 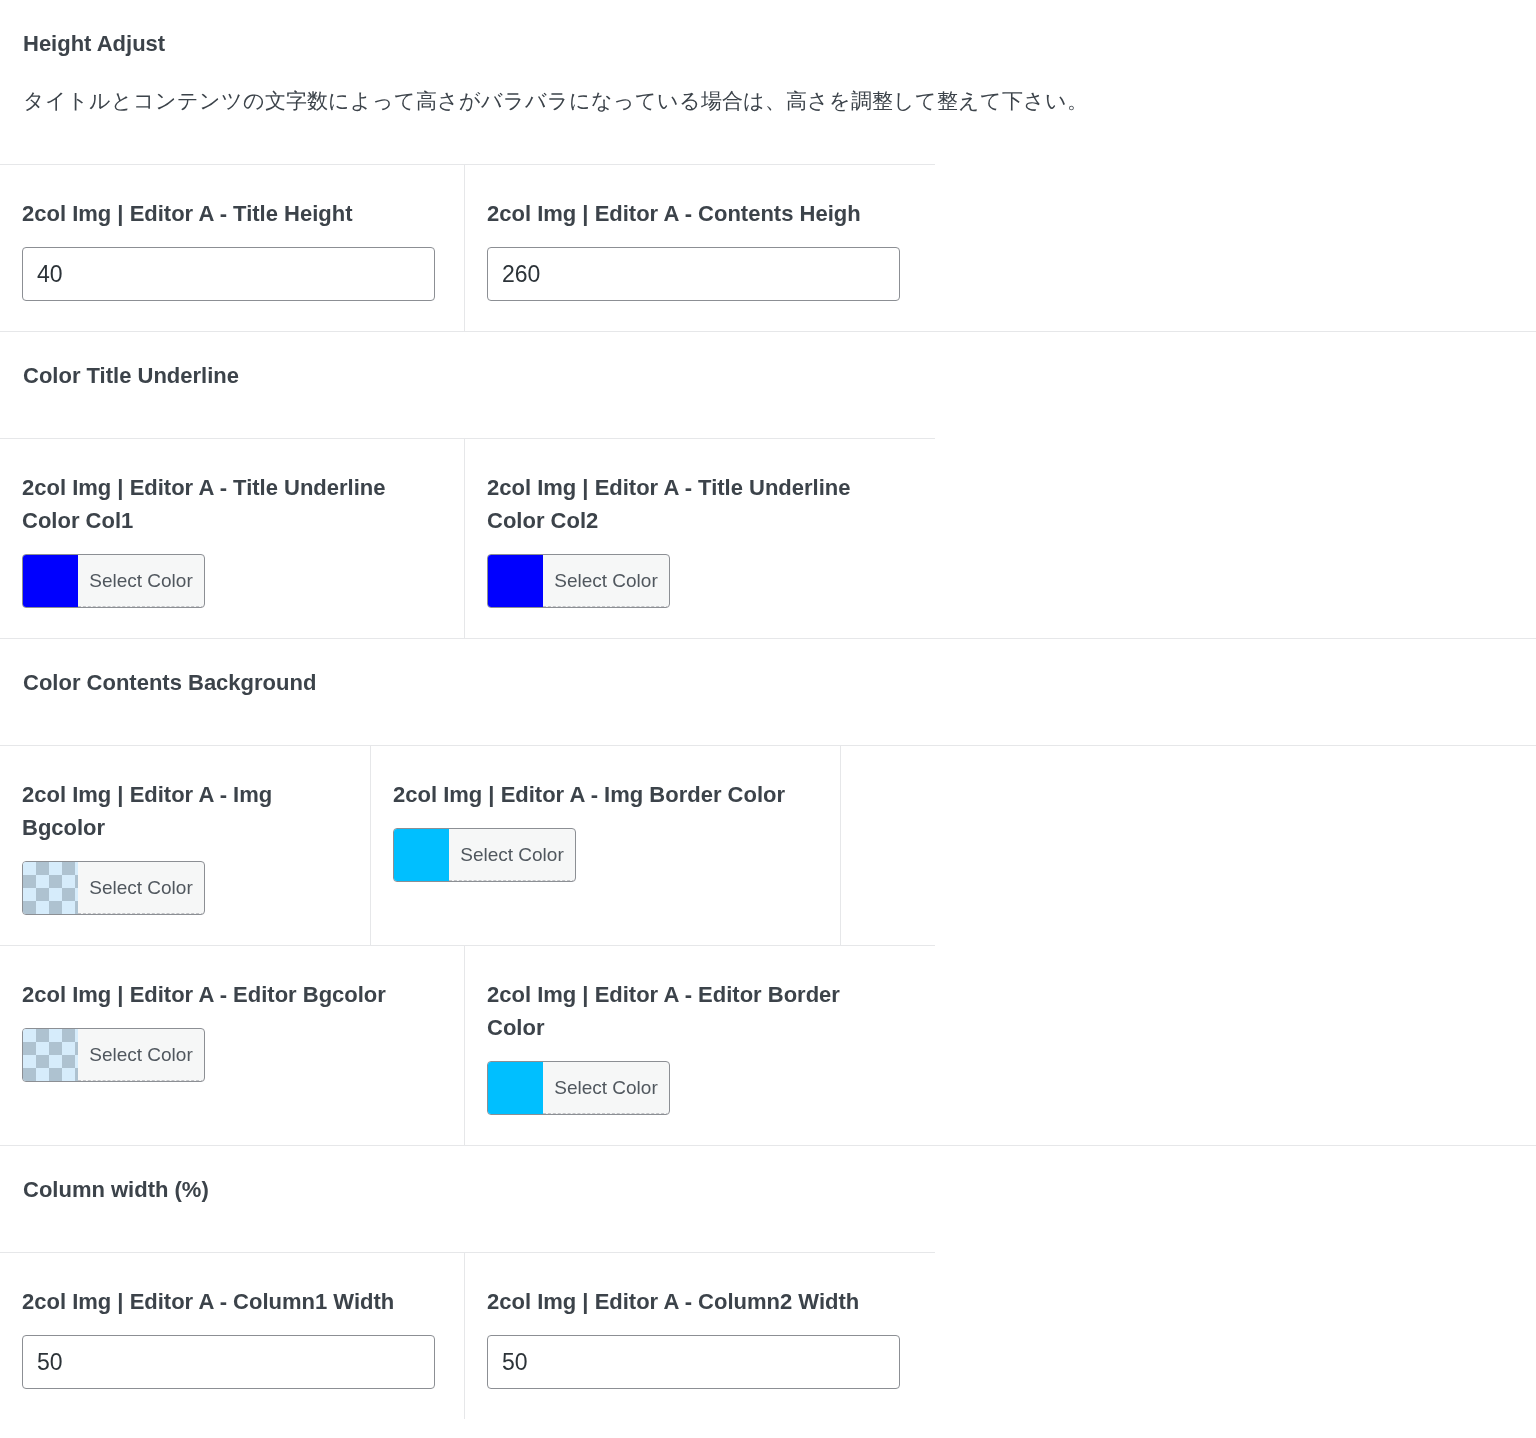 What do you see at coordinates (204, 504) in the screenshot?
I see `field-label: 2col Img | Editor A - Title Underline Color Col1` at bounding box center [204, 504].